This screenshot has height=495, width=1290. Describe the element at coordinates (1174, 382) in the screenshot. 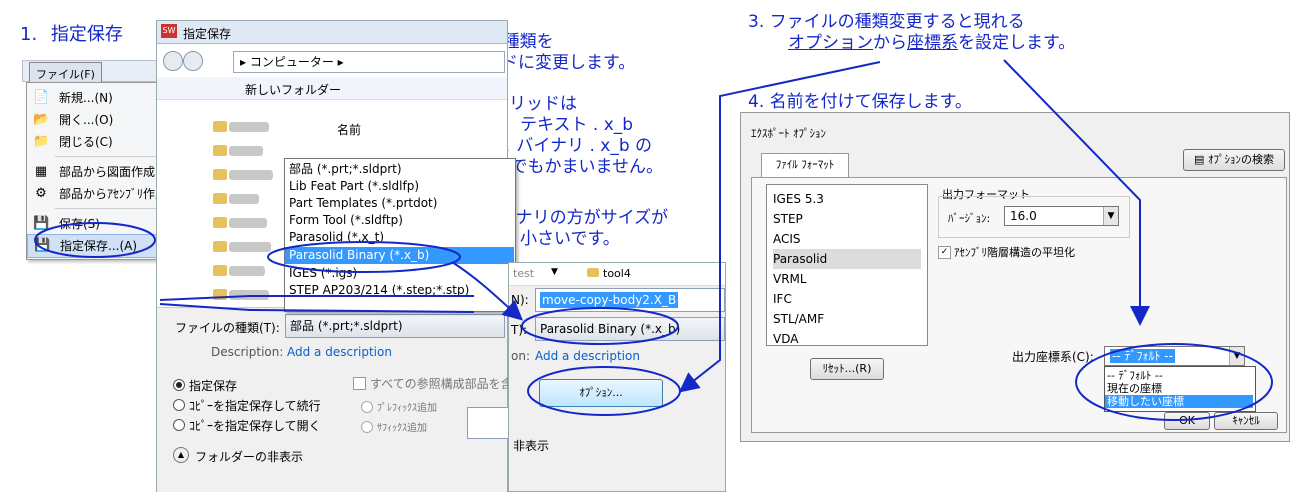

I see `highlight-coord-ellipse` at that location.